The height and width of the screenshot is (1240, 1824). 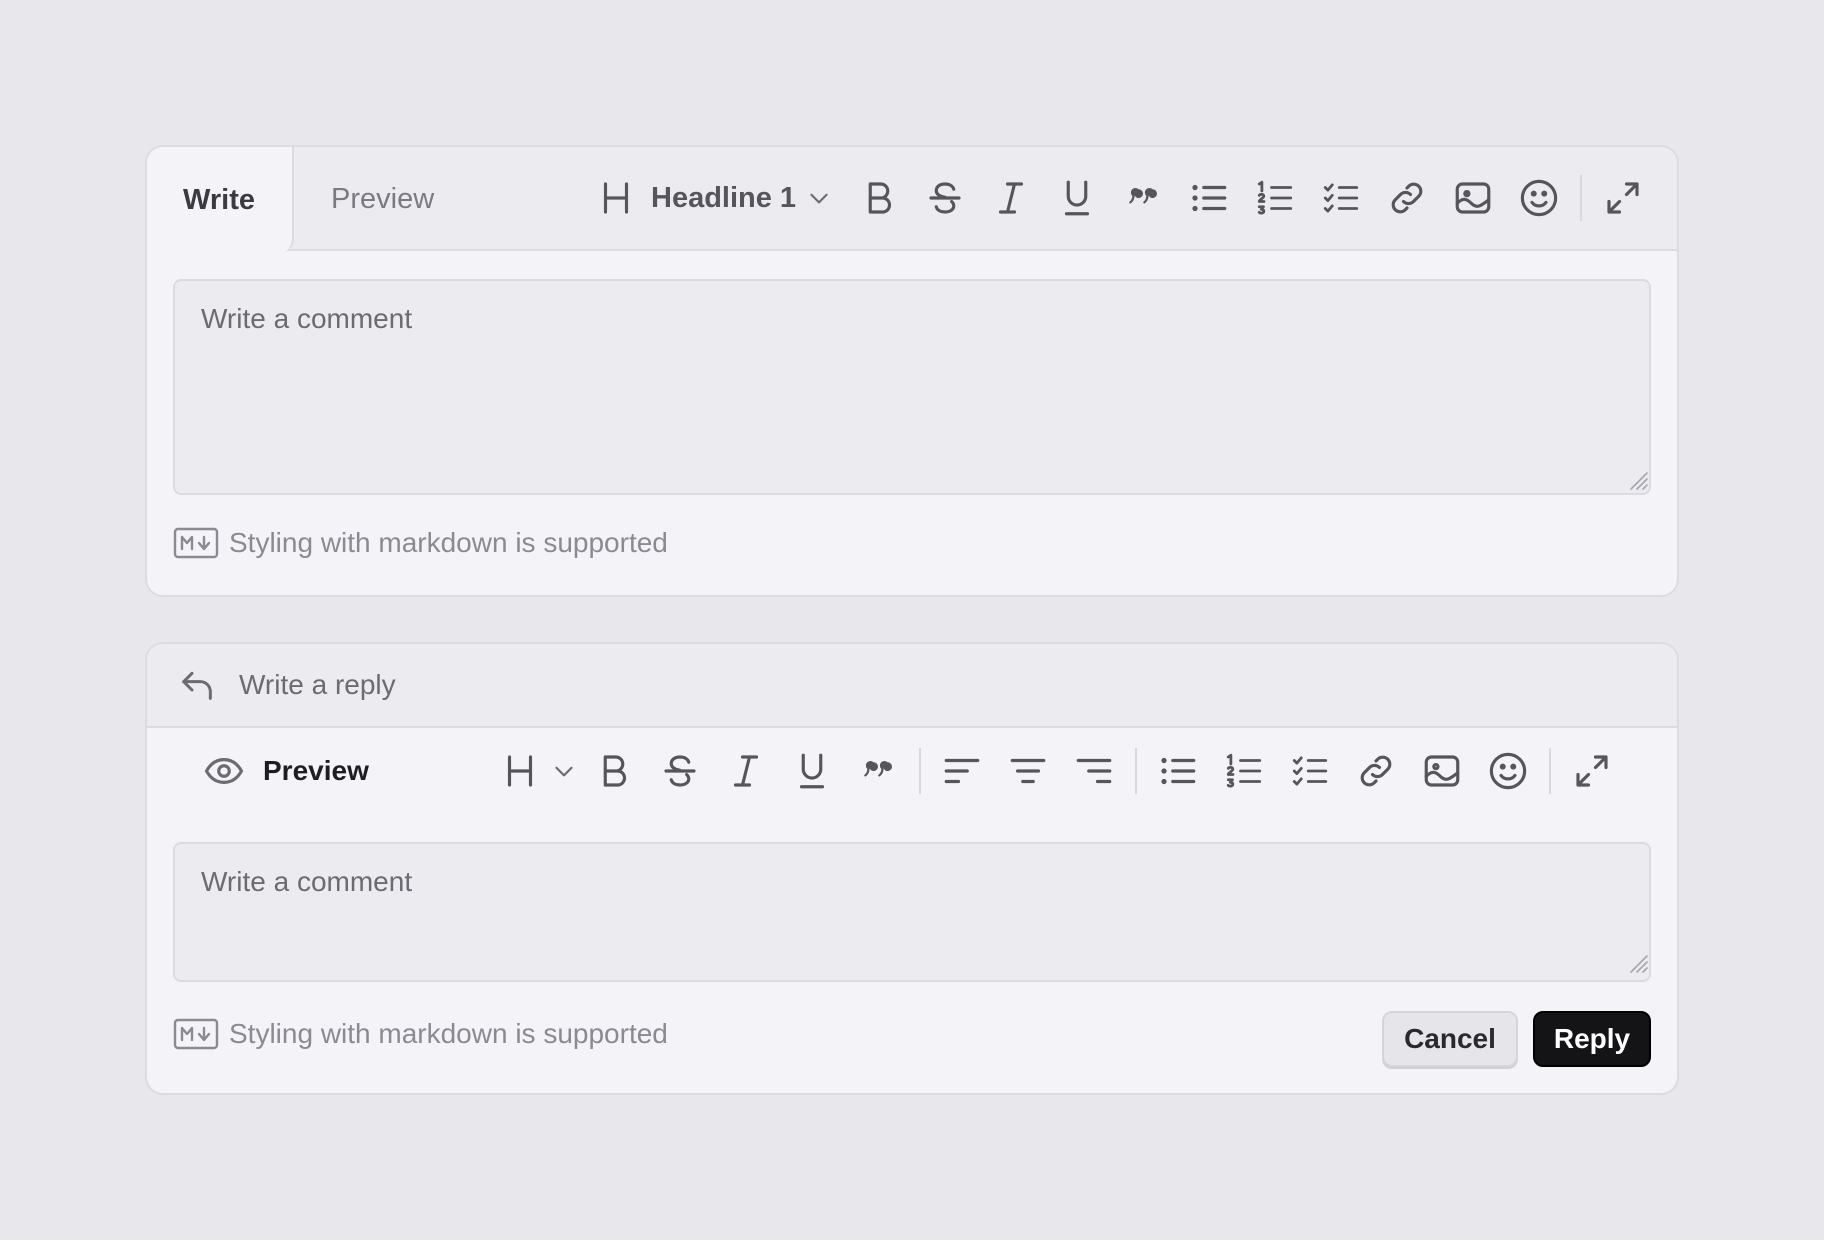 What do you see at coordinates (724, 197) in the screenshot?
I see `heading-select-label: Headline 1` at bounding box center [724, 197].